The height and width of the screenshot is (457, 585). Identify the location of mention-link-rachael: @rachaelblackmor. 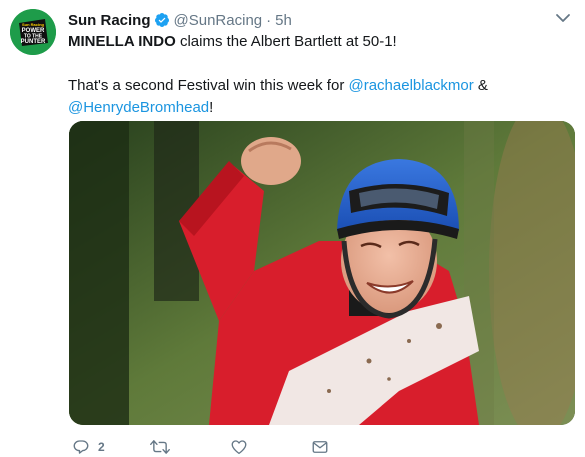
(410, 85).